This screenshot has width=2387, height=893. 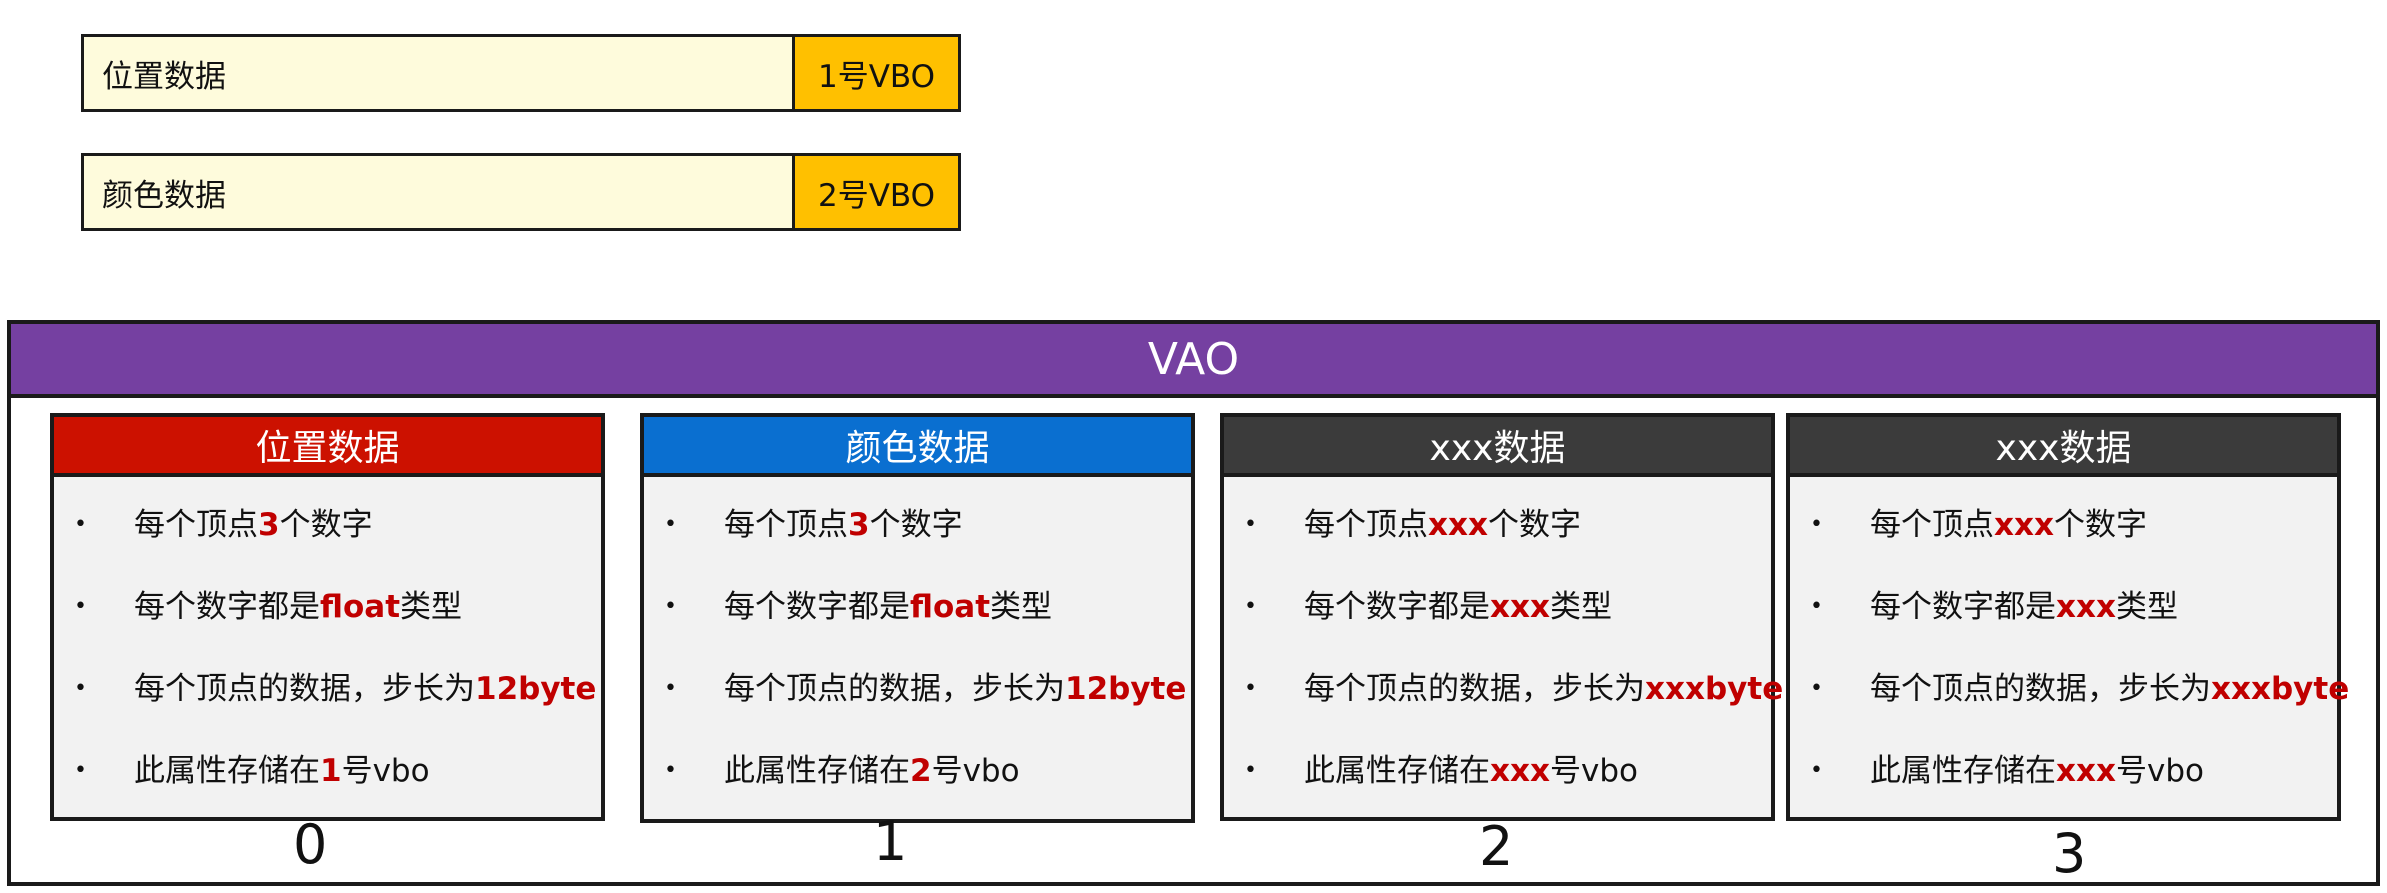 What do you see at coordinates (2069, 853) in the screenshot?
I see `attribute-index-3: 3` at bounding box center [2069, 853].